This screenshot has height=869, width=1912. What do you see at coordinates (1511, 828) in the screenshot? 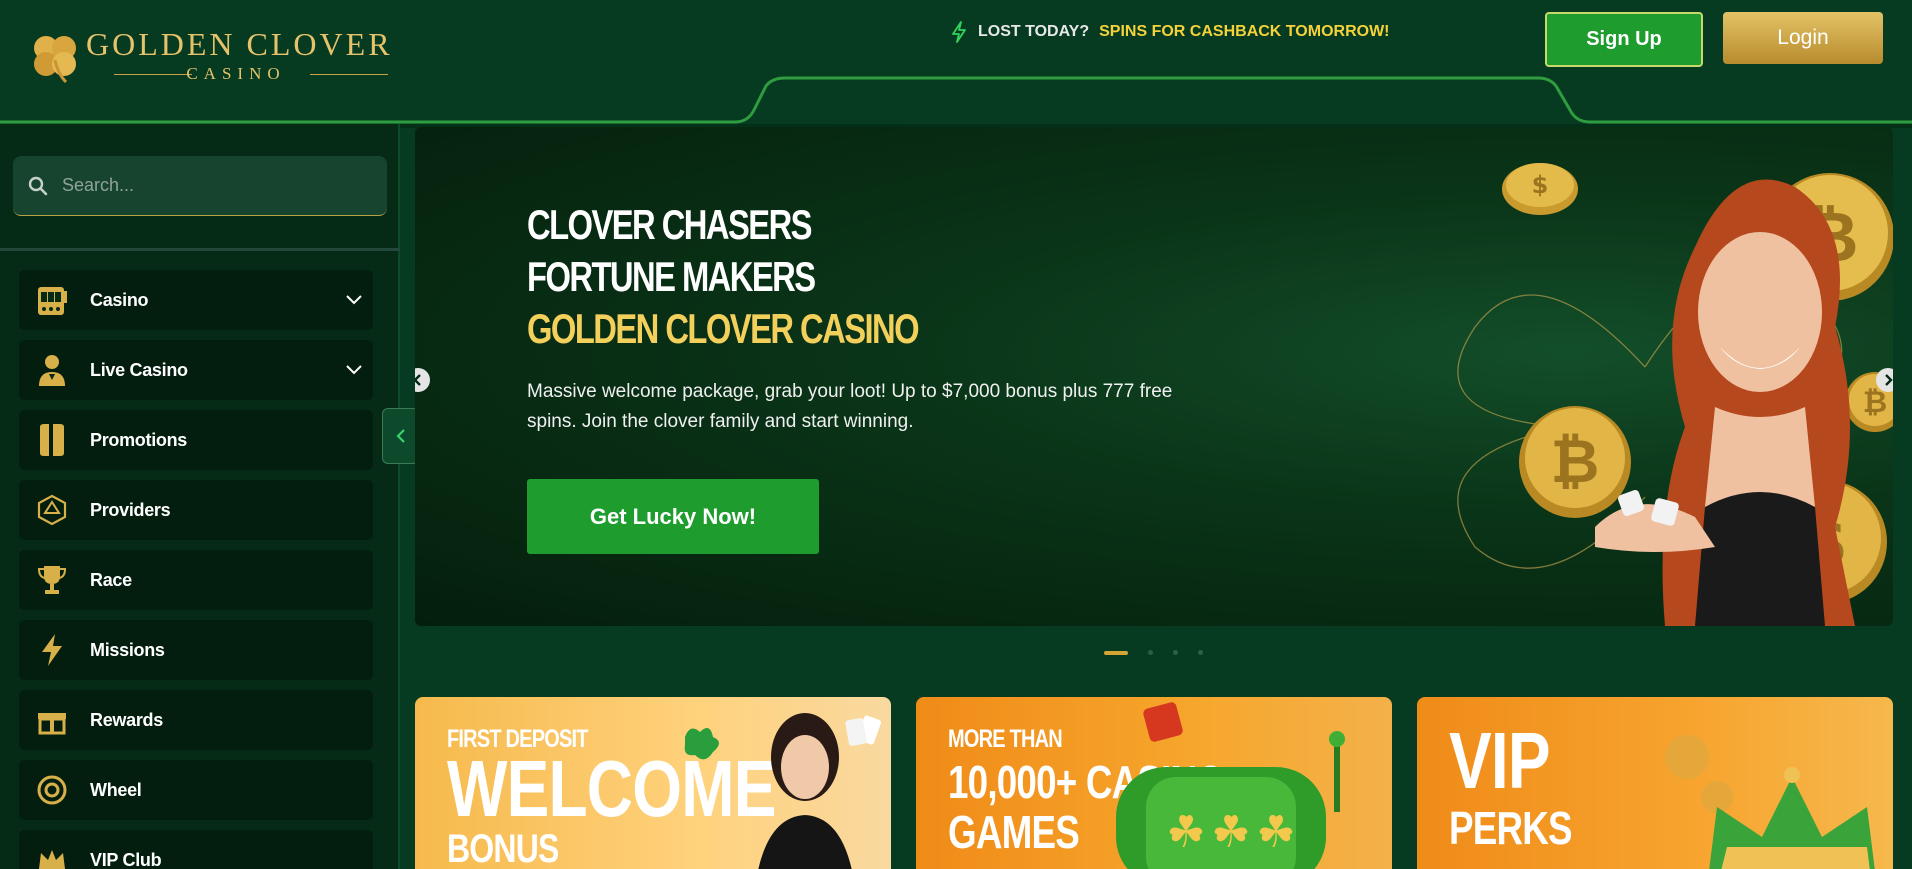
I see `card-extra-text: PERKS` at bounding box center [1511, 828].